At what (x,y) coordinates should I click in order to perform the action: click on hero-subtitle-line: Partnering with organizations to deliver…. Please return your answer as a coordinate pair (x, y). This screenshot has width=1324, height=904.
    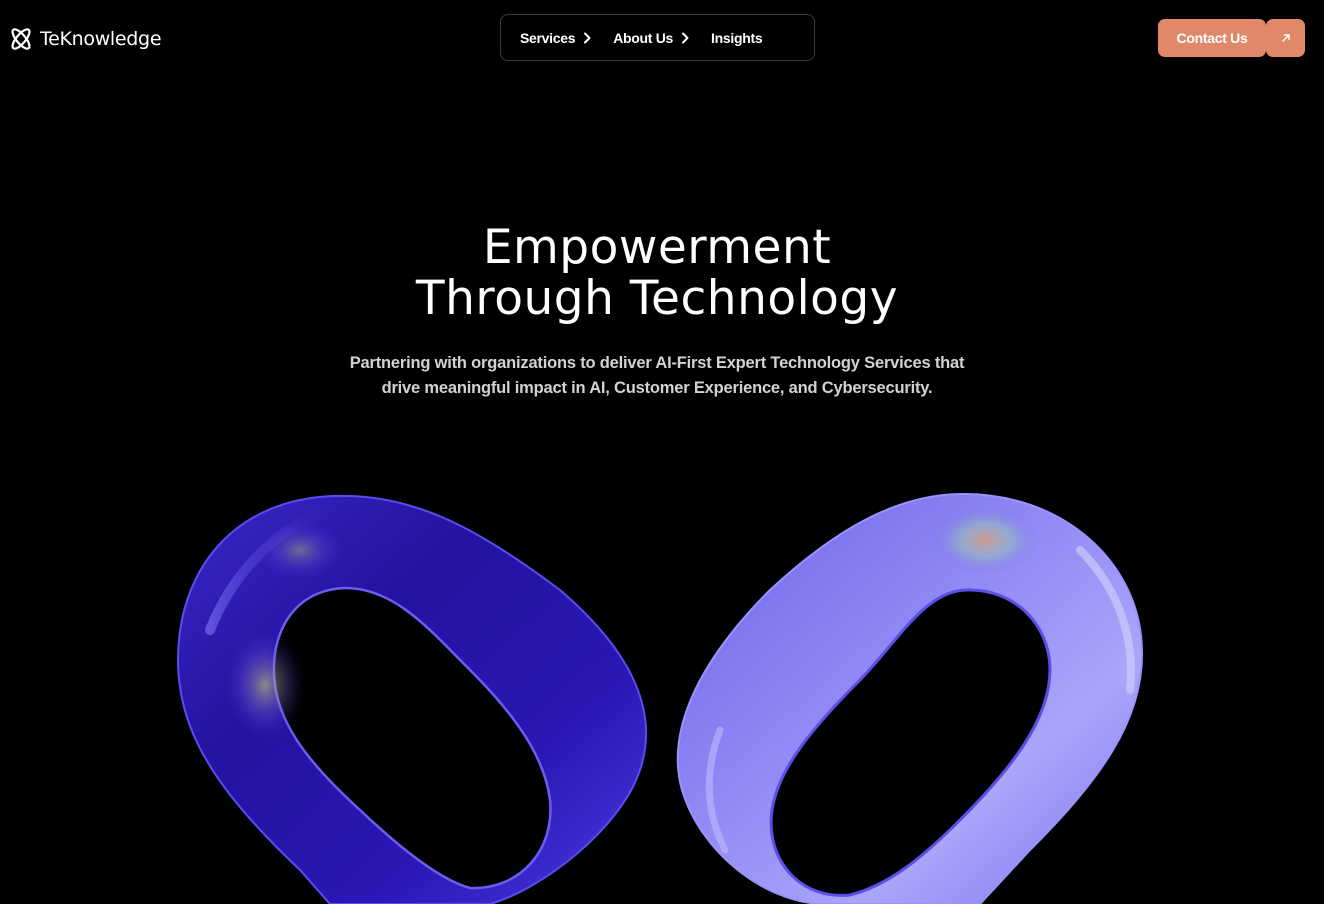
    Looking at the image, I should click on (657, 363).